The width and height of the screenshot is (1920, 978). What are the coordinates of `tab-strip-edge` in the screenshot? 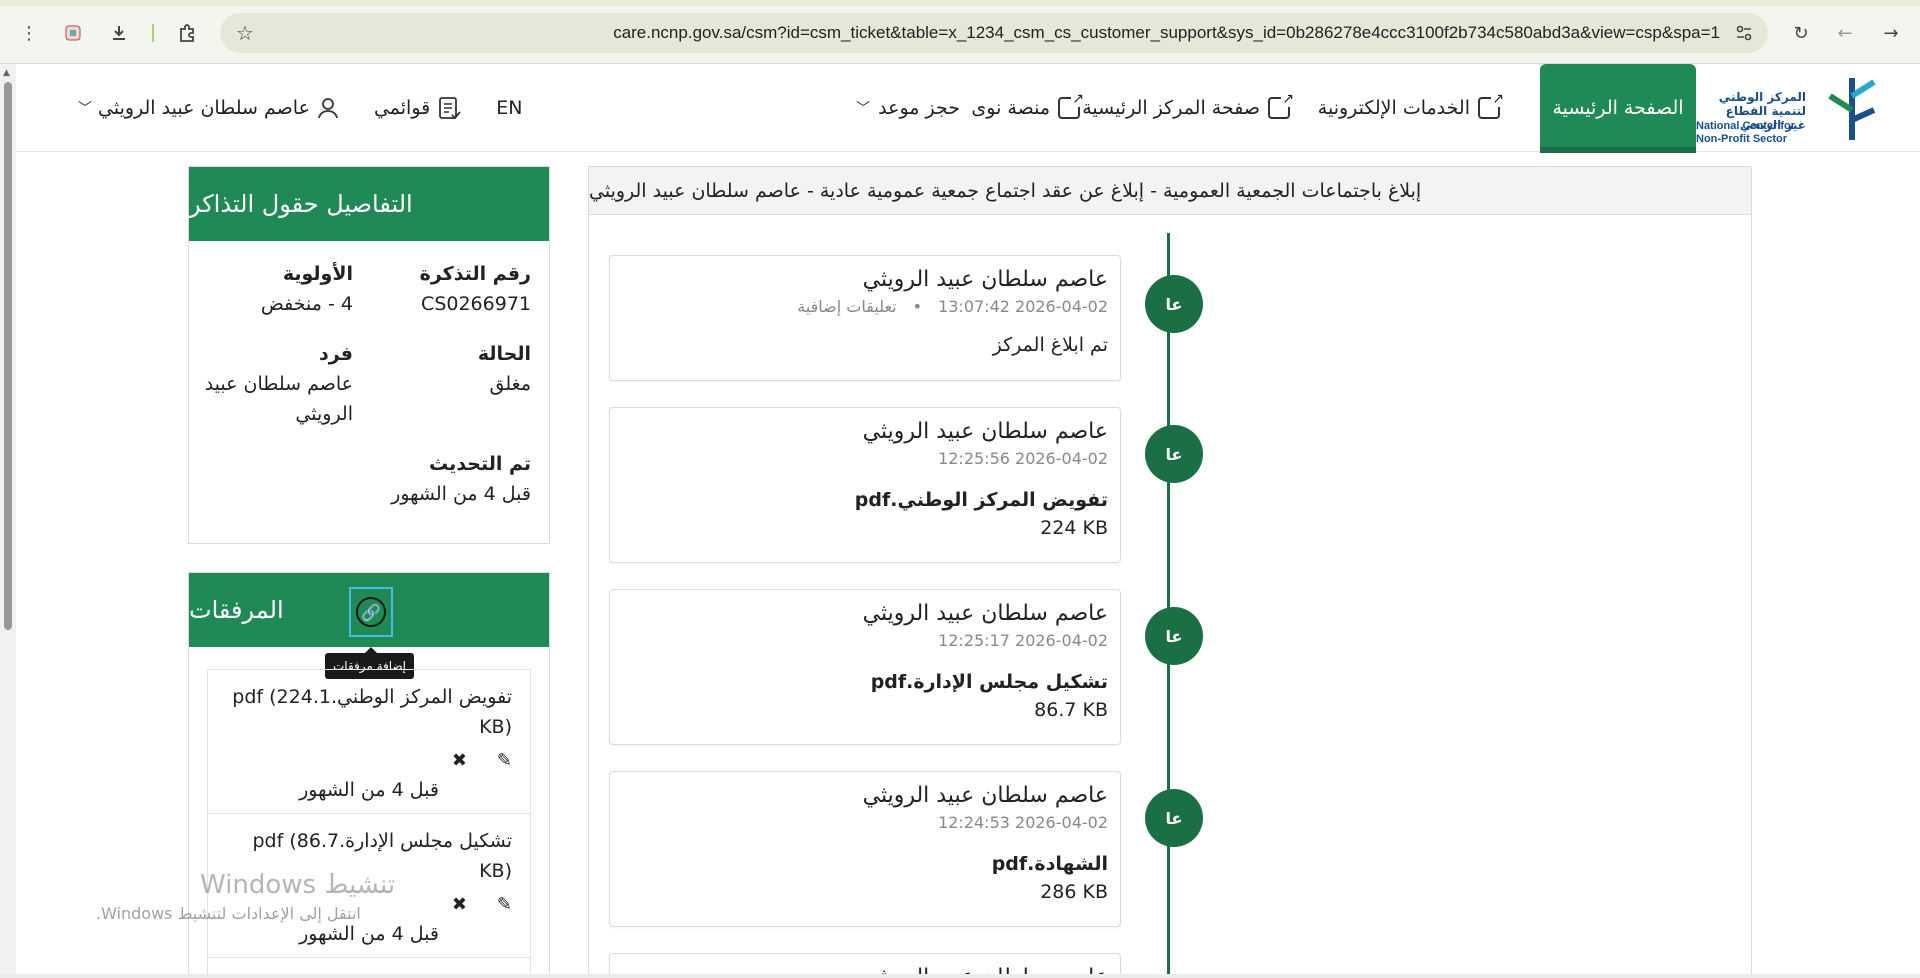 It's located at (960, 3).